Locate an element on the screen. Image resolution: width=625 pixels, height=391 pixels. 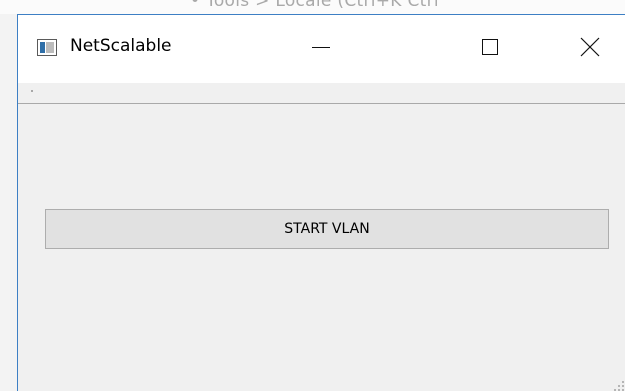
resize-grip-icon is located at coordinates (618, 384).